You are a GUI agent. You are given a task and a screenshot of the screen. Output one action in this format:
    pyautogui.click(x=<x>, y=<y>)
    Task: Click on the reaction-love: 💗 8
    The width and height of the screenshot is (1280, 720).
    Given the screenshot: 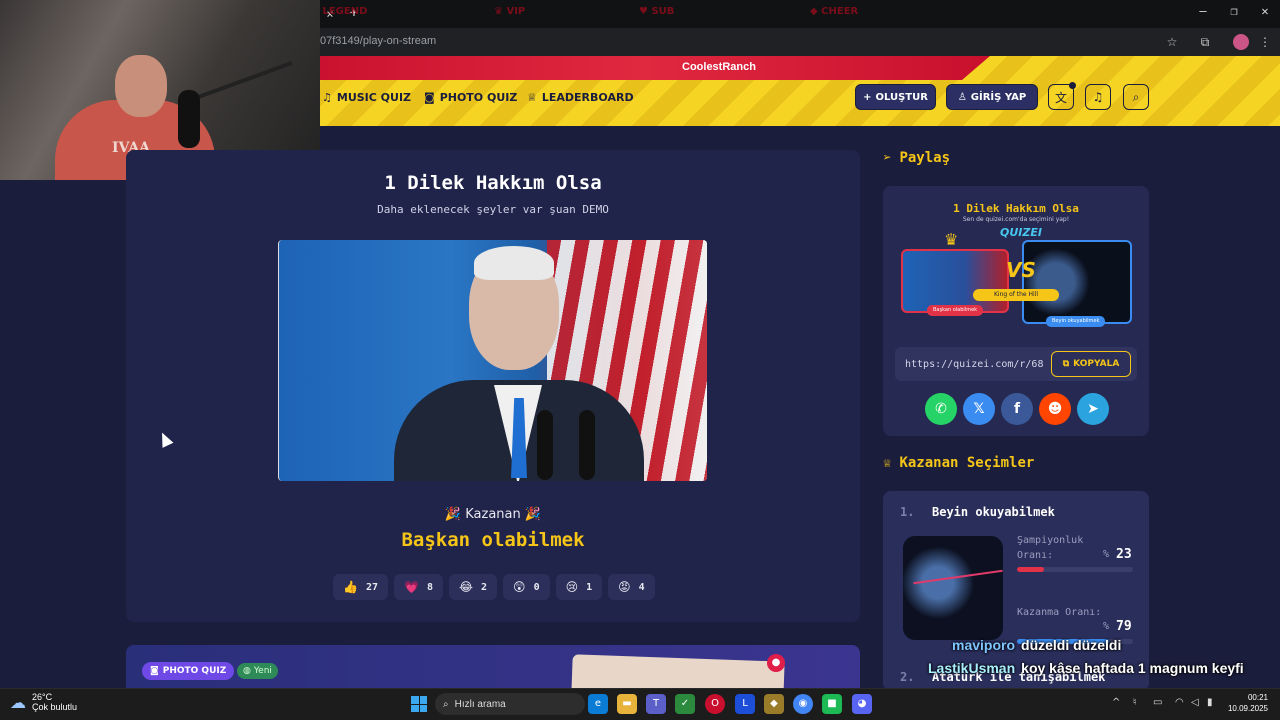 What is the action you would take?
    pyautogui.click(x=418, y=587)
    